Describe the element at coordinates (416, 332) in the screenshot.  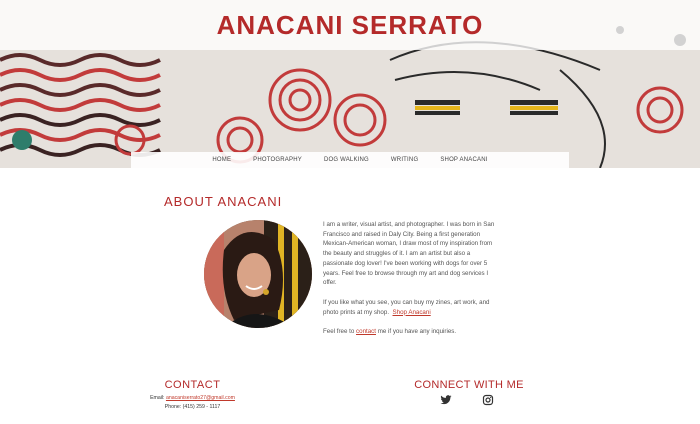
I see `about-paragraph-3-suffix: me if you have any inquiries.` at that location.